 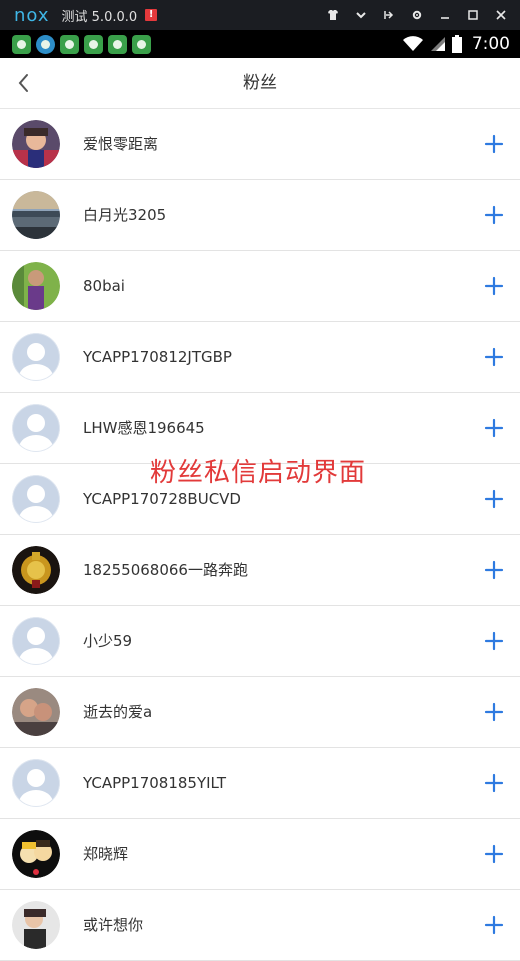 I want to click on status-indicators: 7:00, so click(x=456, y=44).